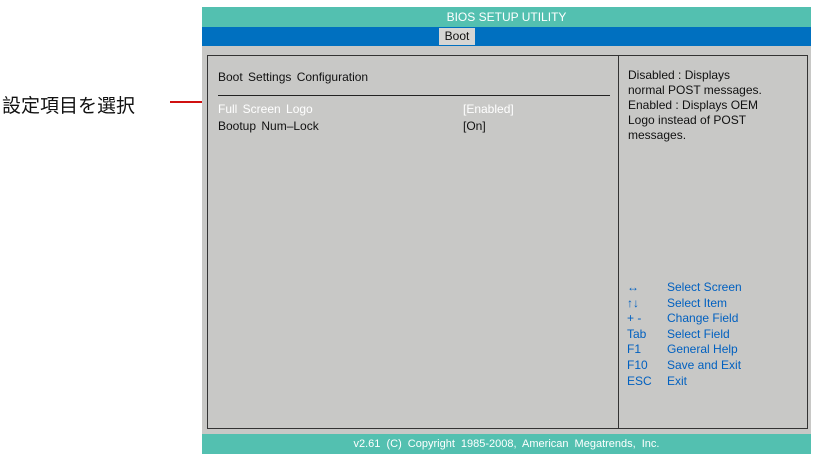  What do you see at coordinates (265, 109) in the screenshot?
I see `option-full-screen-logo: Full Screen Logo` at bounding box center [265, 109].